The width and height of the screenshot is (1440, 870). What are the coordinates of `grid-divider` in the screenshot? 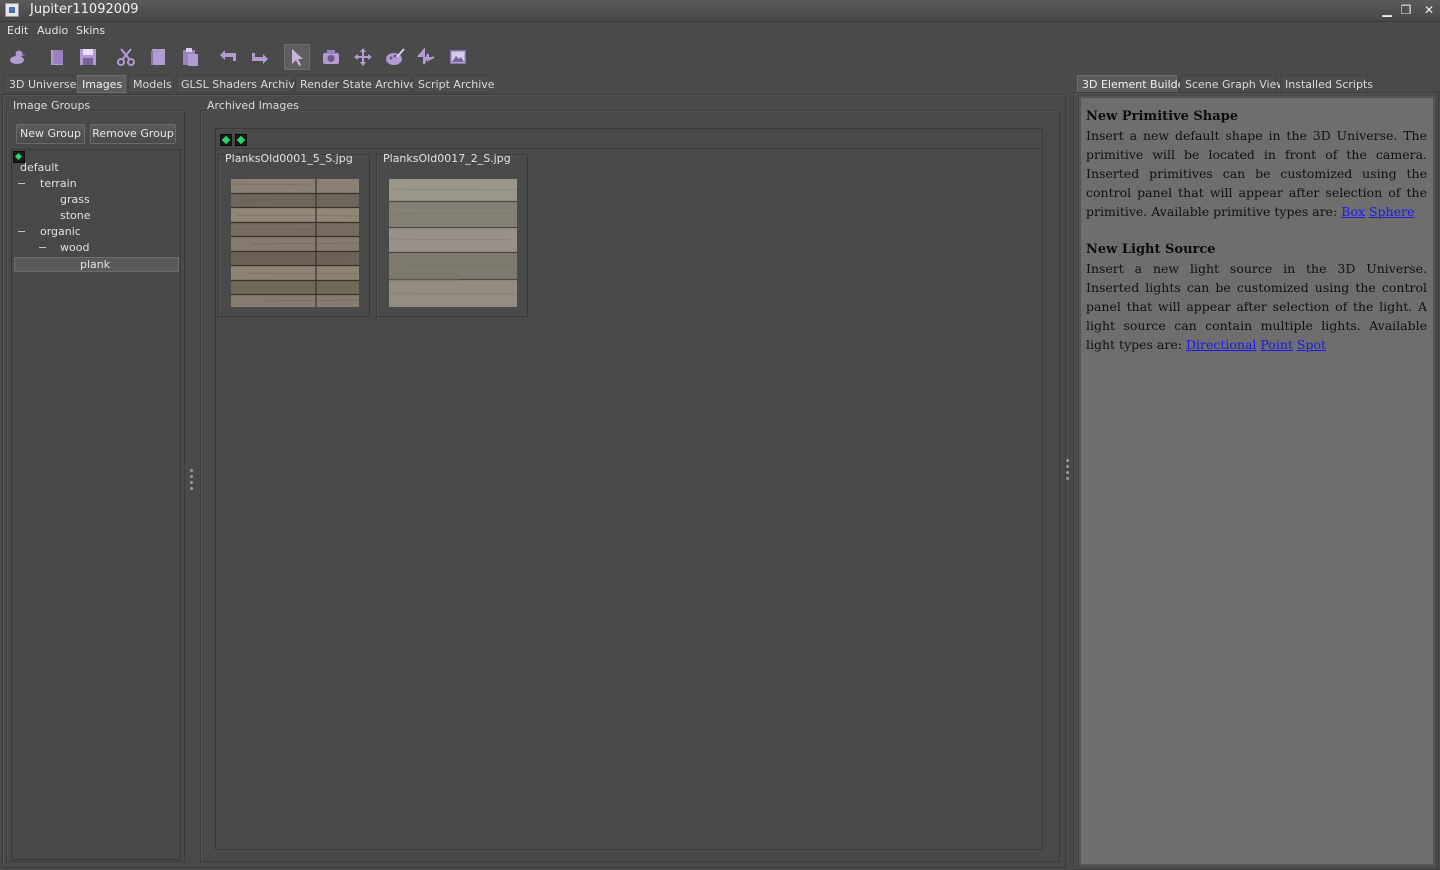 It's located at (629, 148).